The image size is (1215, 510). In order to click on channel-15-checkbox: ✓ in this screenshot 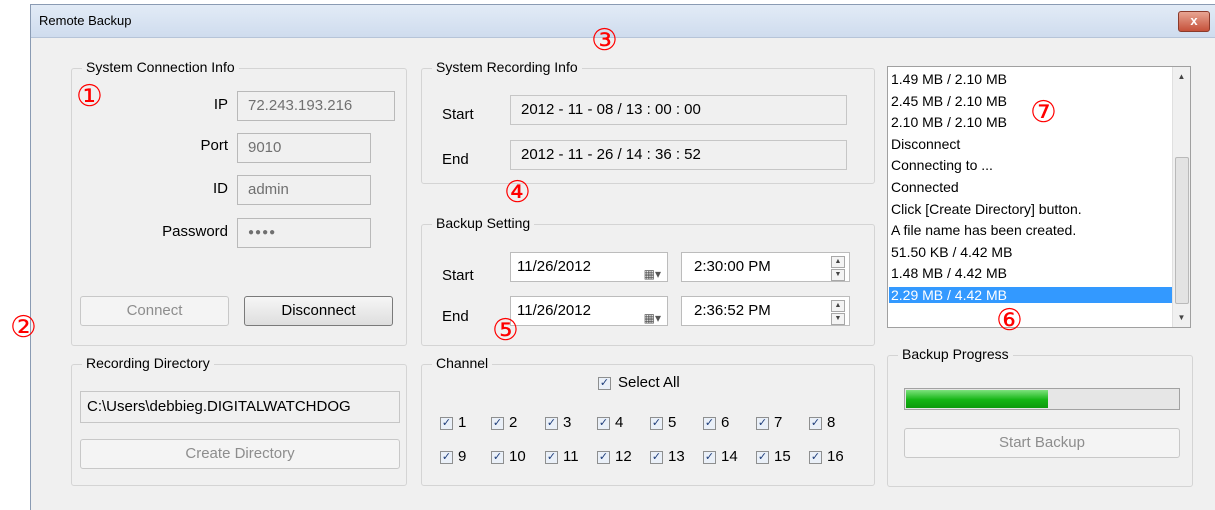, I will do `click(762, 457)`.